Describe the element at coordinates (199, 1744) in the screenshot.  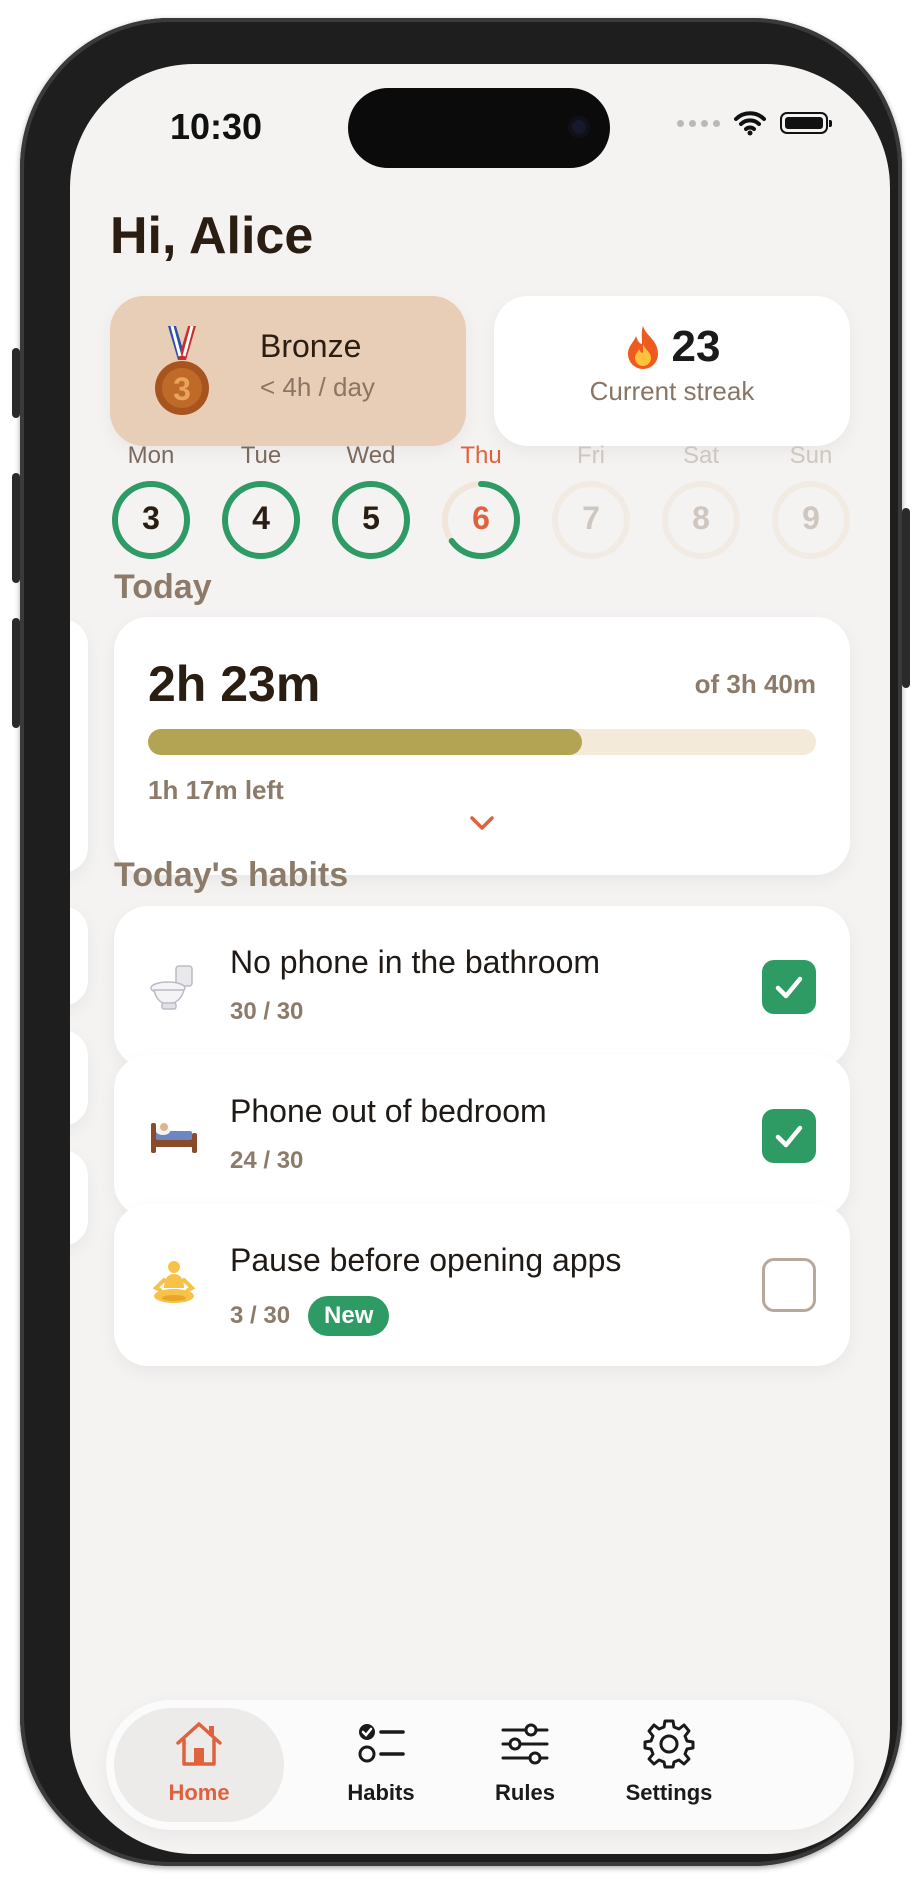
I see `home-icon` at that location.